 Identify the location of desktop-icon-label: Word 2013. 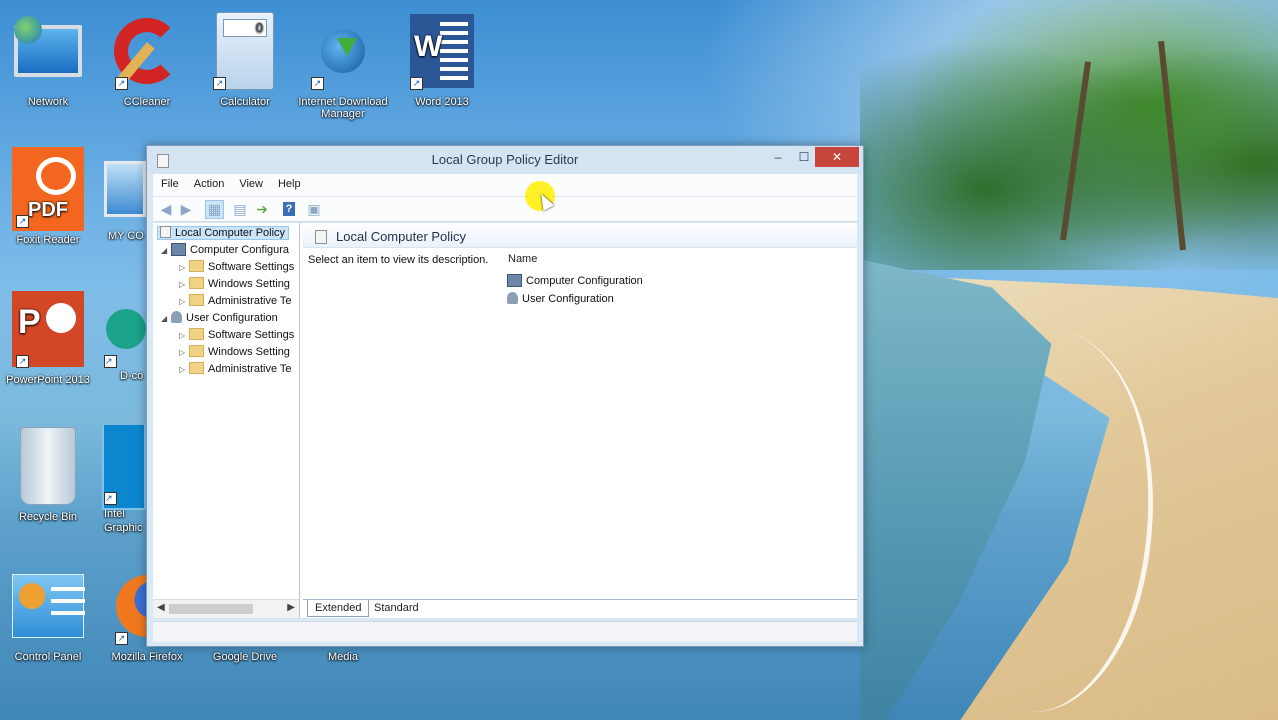
(442, 102).